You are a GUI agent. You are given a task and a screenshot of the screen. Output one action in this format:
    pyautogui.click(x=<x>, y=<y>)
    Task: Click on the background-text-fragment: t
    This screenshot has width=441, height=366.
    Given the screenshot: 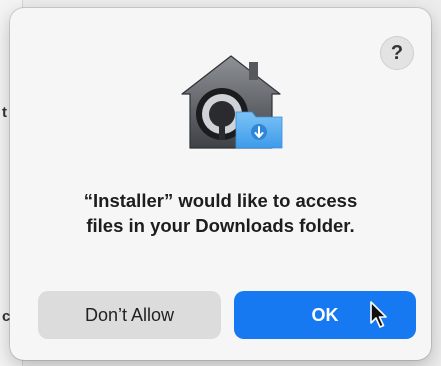 What is the action you would take?
    pyautogui.click(x=4, y=112)
    